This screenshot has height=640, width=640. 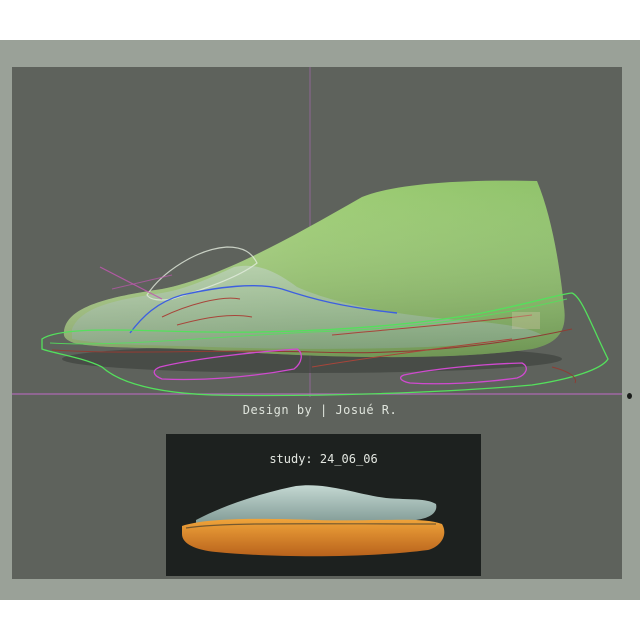 What do you see at coordinates (526, 320) in the screenshot?
I see `pale-heel-marker` at bounding box center [526, 320].